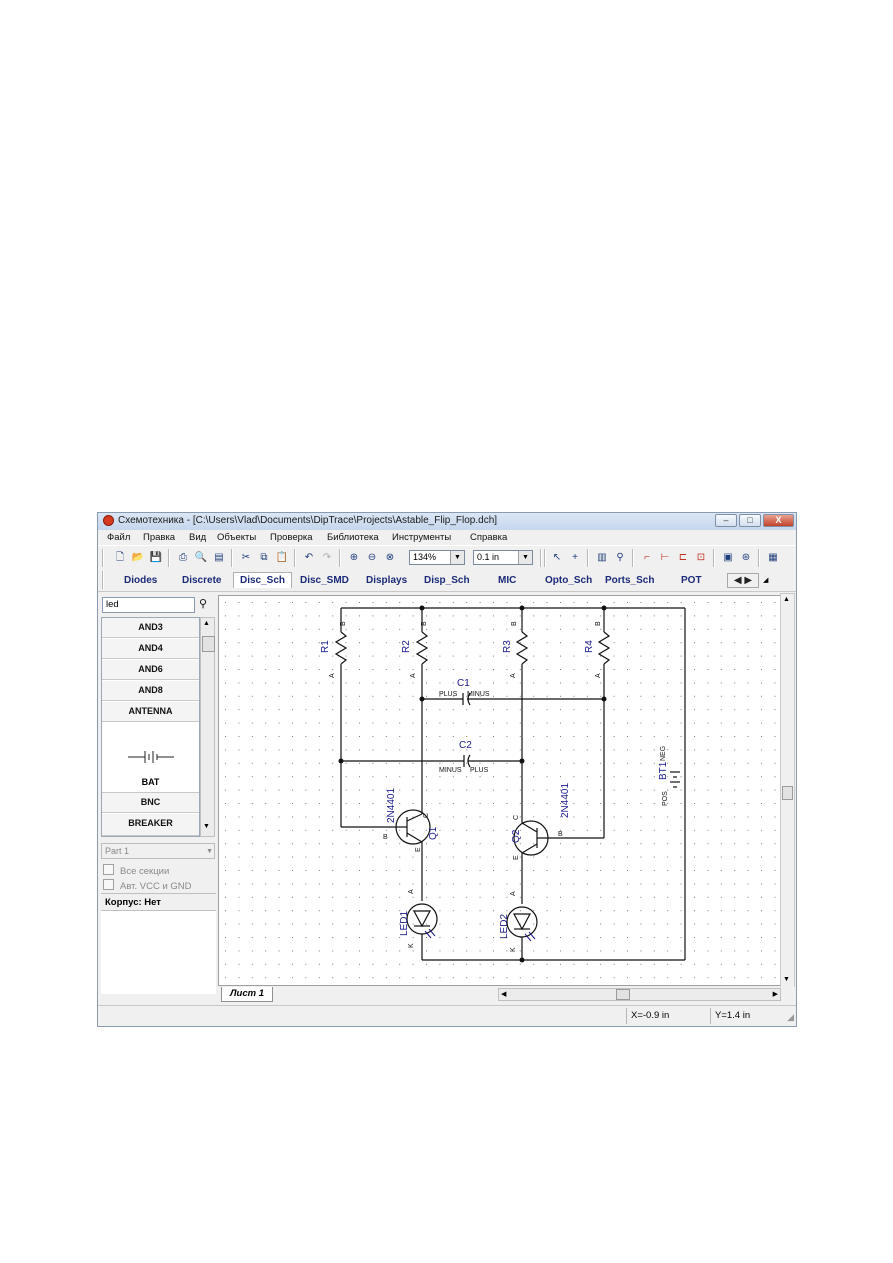 The height and width of the screenshot is (1263, 893). What do you see at coordinates (246, 558) in the screenshot?
I see `cut-icon: ✂` at bounding box center [246, 558].